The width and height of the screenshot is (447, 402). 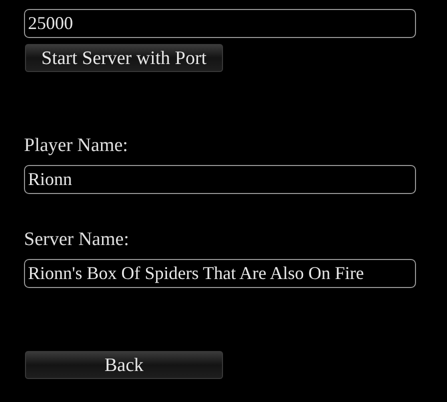 I want to click on text-field: Rionn's Box Of Spiders That Are Also On Fire, so click(x=220, y=273).